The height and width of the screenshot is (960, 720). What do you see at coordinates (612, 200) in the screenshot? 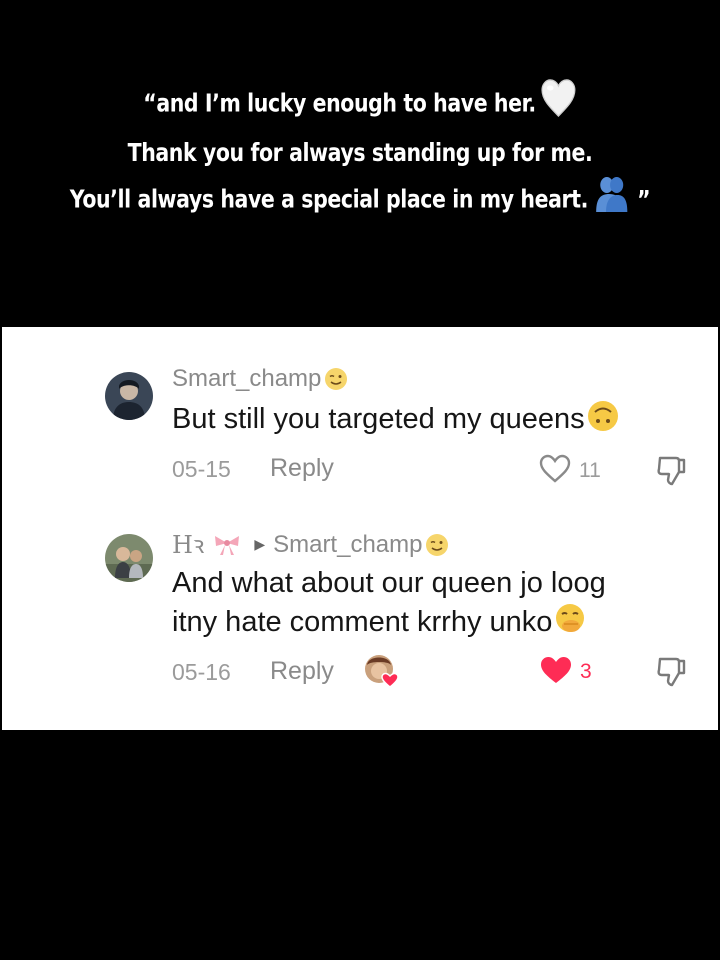
I see `people-hugging-icon` at bounding box center [612, 200].